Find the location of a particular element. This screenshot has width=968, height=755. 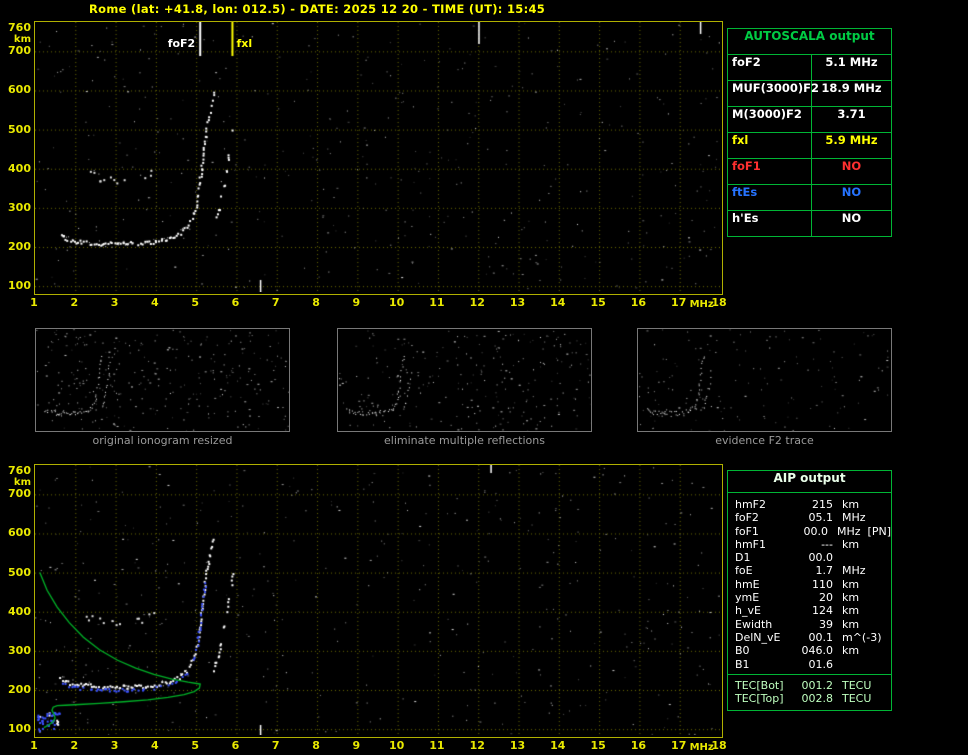

aip-row-value: 124 is located at coordinates (822, 611).